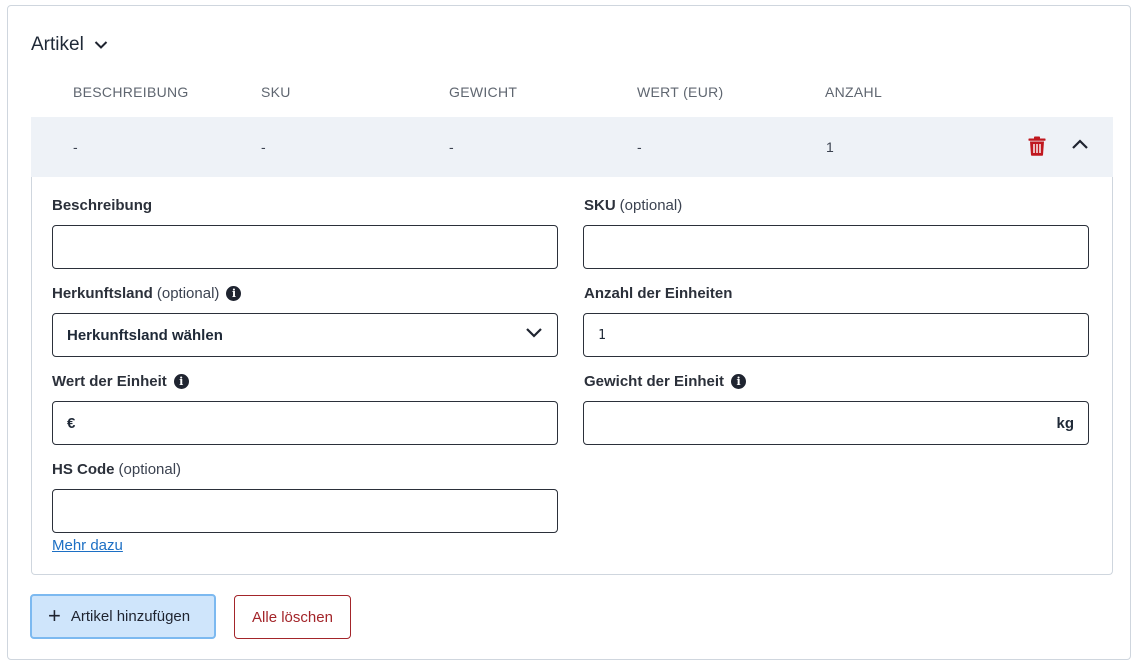  Describe the element at coordinates (854, 92) in the screenshot. I see `column-header-anzahl: ANZAHL` at that location.